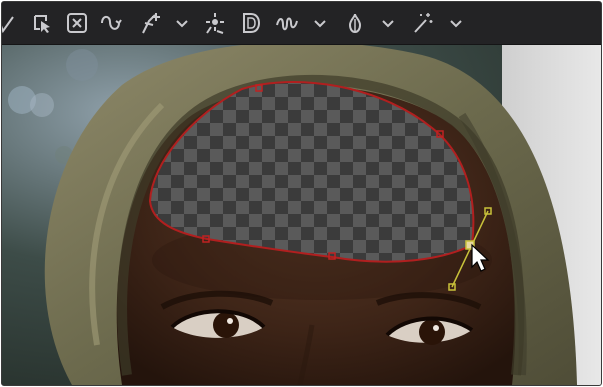  I want to click on magic-wand-dropdown-chevron-down-icon, so click(456, 23).